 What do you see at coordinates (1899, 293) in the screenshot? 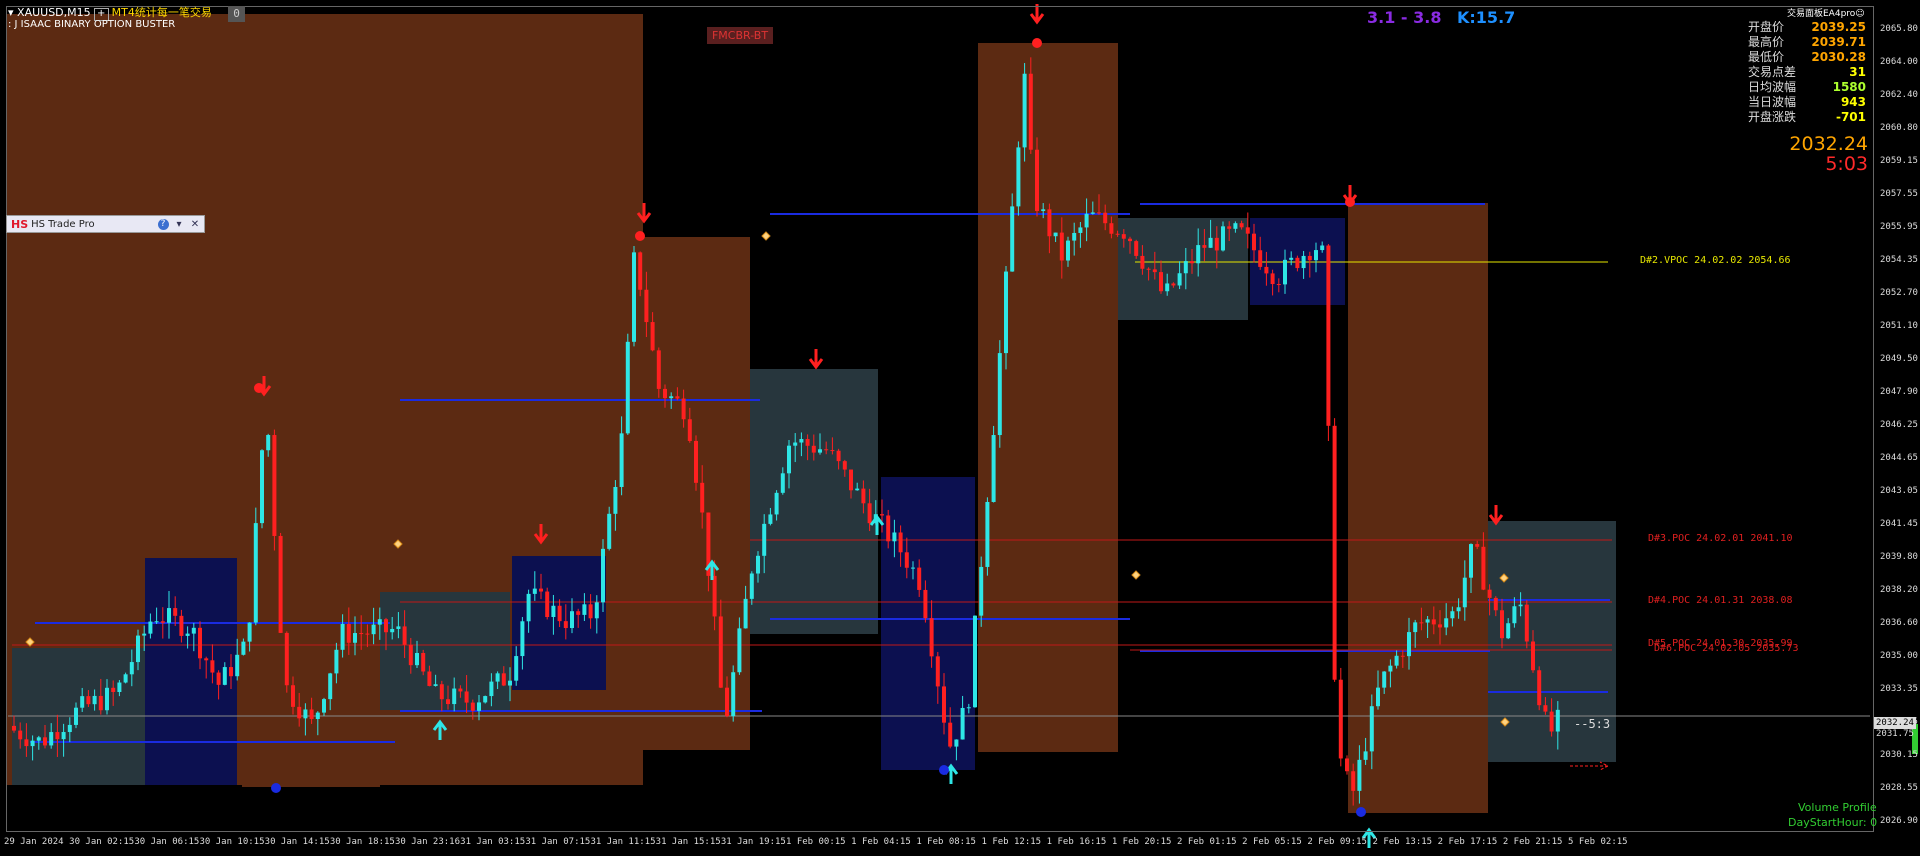
I see `price-tick: 2052.70` at bounding box center [1899, 293].